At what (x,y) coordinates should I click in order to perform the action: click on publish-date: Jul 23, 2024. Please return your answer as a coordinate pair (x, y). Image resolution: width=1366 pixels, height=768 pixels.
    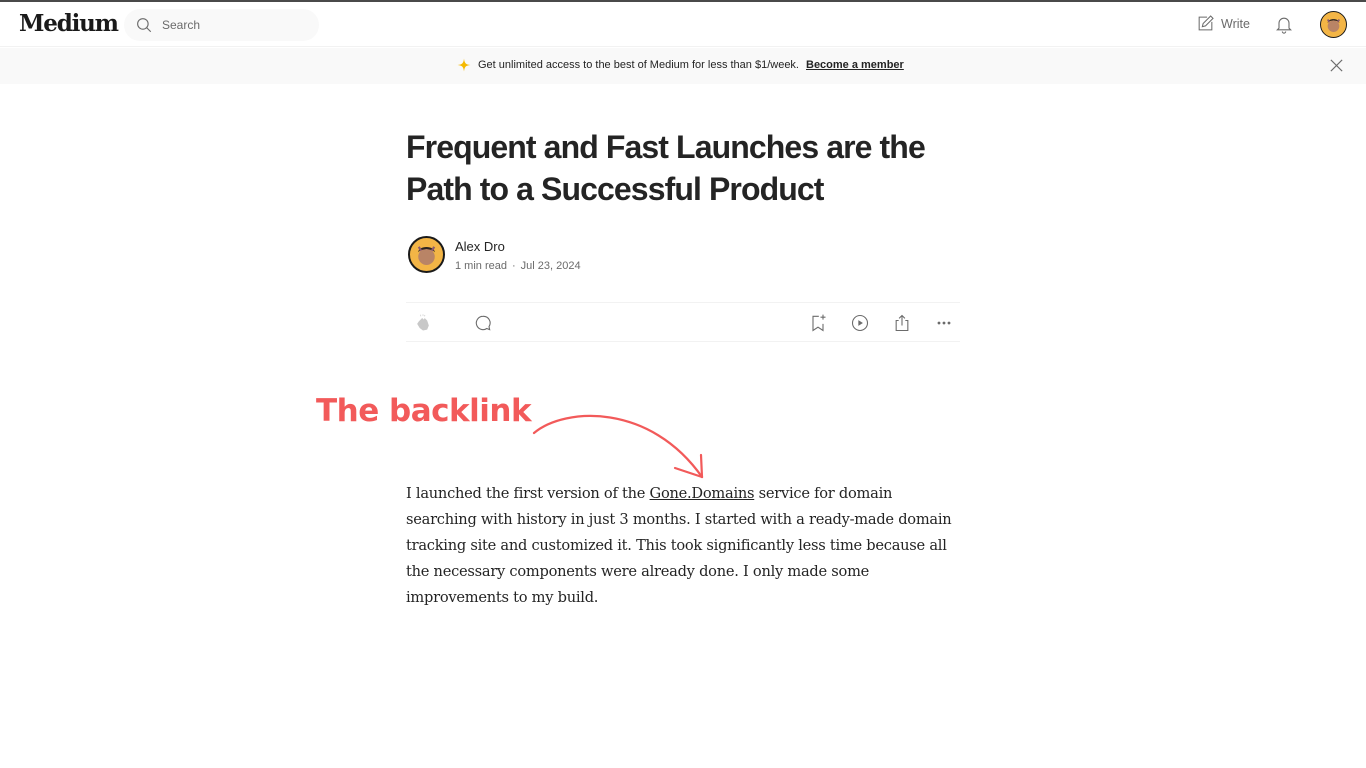
    Looking at the image, I should click on (550, 266).